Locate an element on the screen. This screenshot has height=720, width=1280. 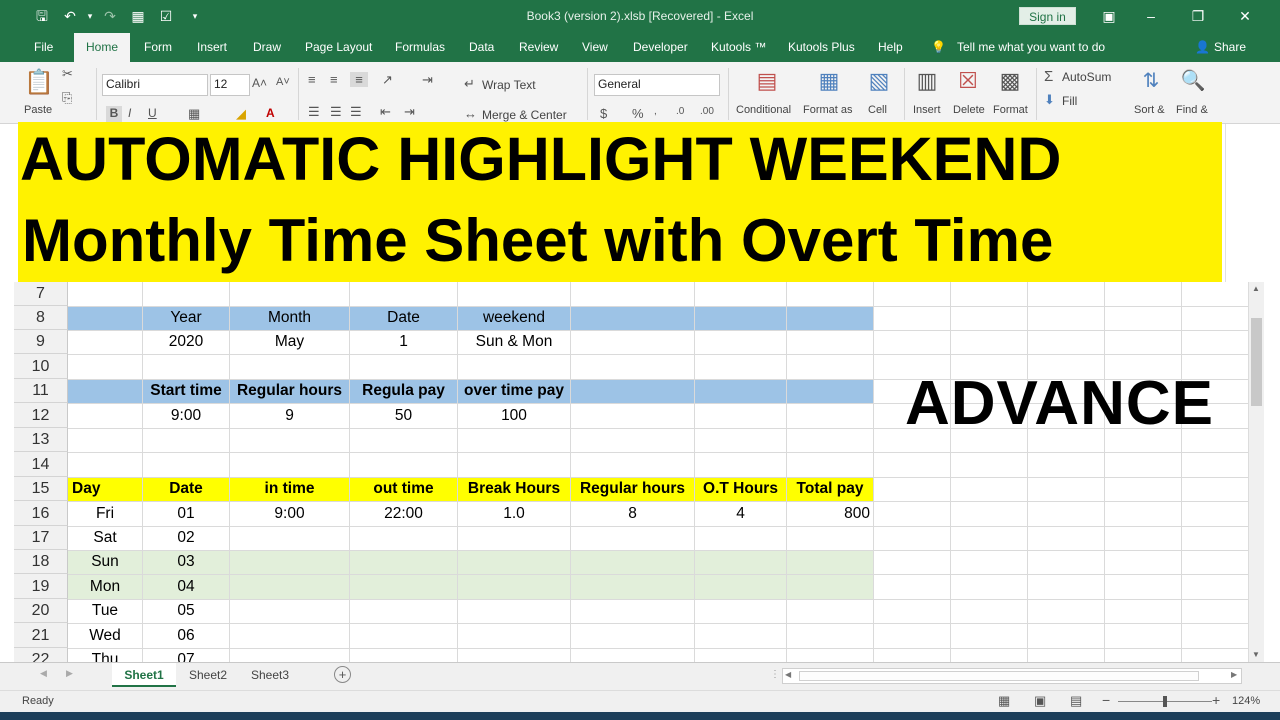
tab-draw: Draw is located at coordinates (267, 47).